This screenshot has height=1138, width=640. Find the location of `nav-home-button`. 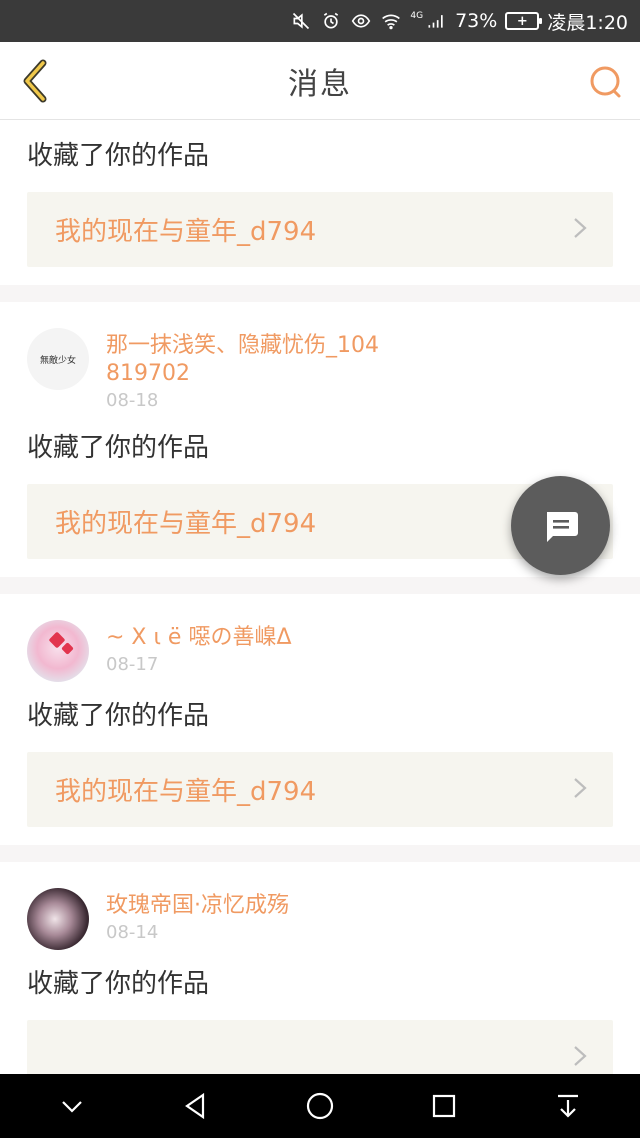

nav-home-button is located at coordinates (320, 1106).